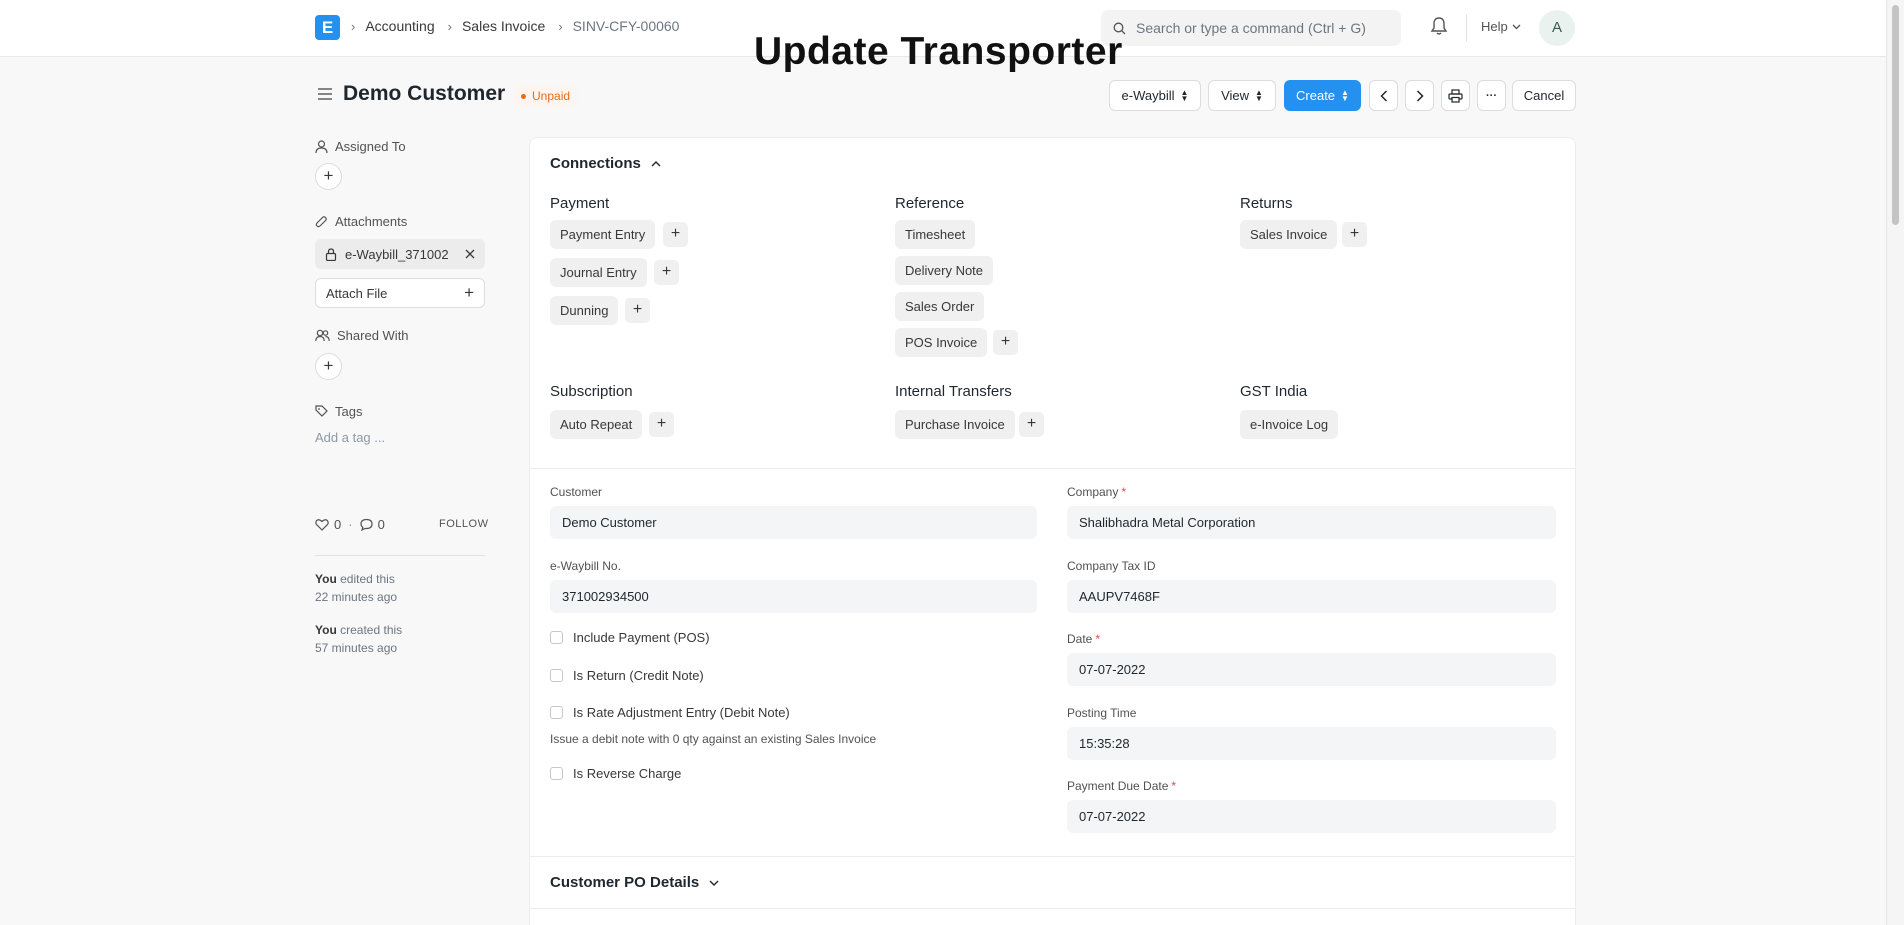 Image resolution: width=1904 pixels, height=925 pixels. What do you see at coordinates (1322, 95) in the screenshot?
I see `create-button: Create ▲ ▼` at bounding box center [1322, 95].